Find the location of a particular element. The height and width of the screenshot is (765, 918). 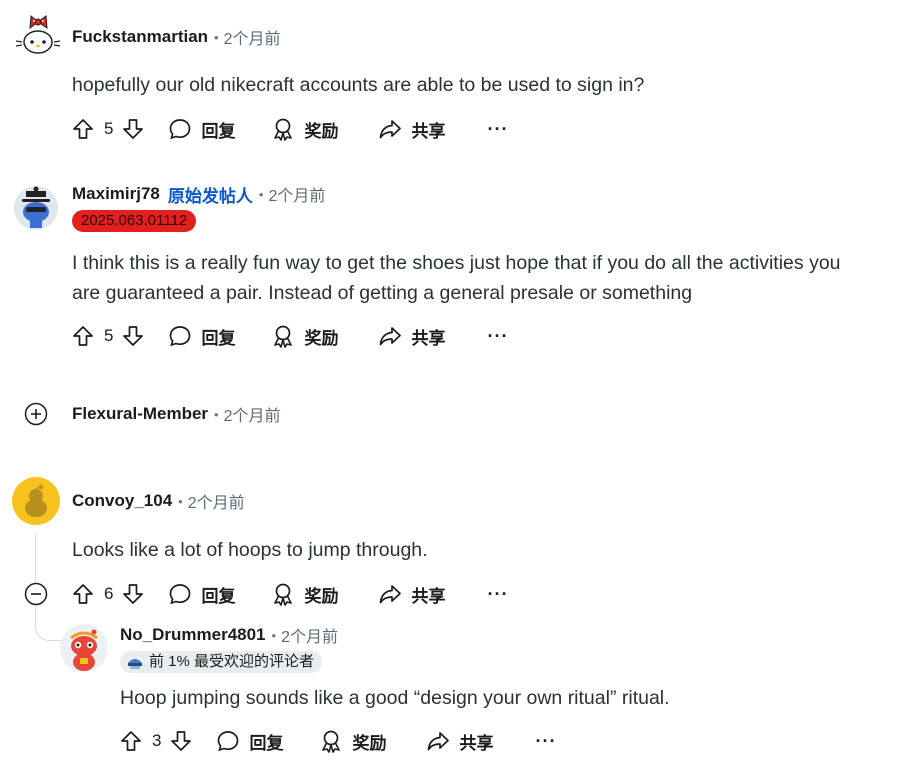

collapse-icon is located at coordinates (36, 594).